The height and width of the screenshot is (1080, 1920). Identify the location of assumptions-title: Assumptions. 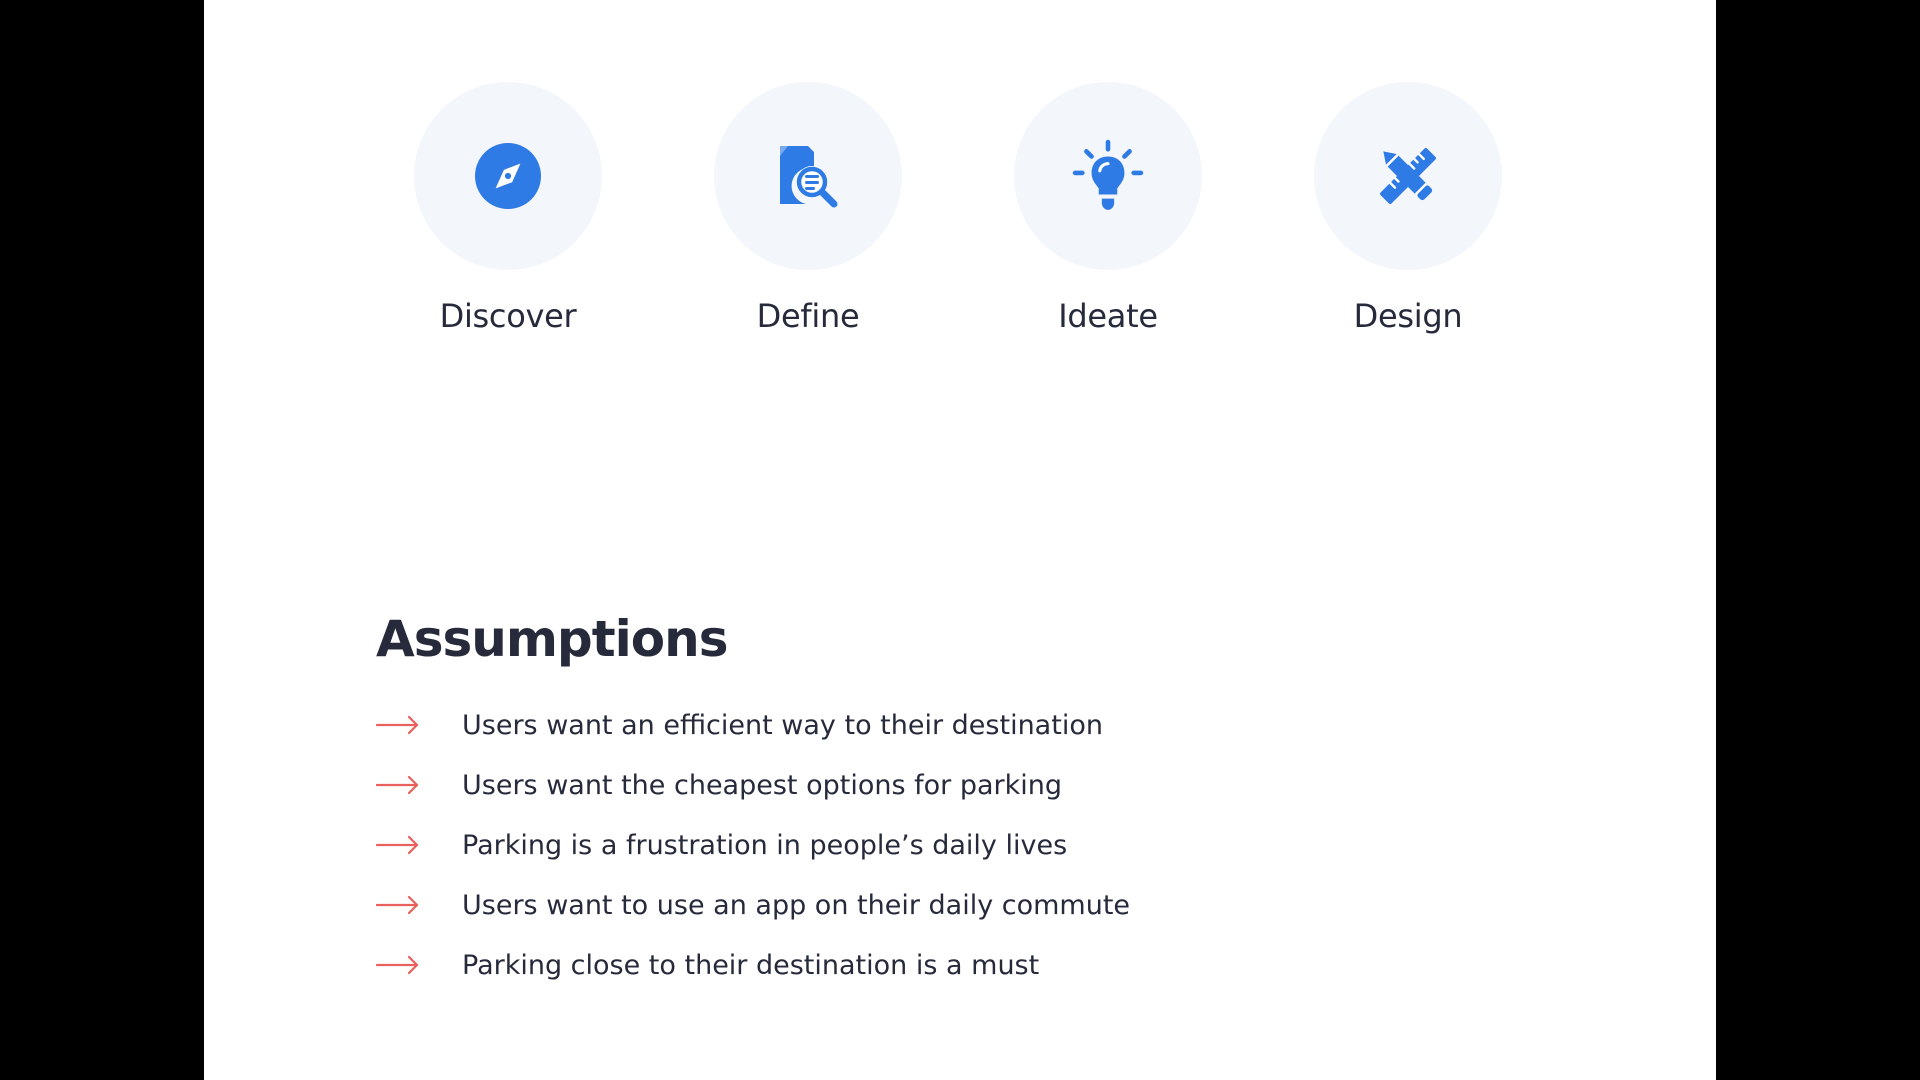
(552, 639).